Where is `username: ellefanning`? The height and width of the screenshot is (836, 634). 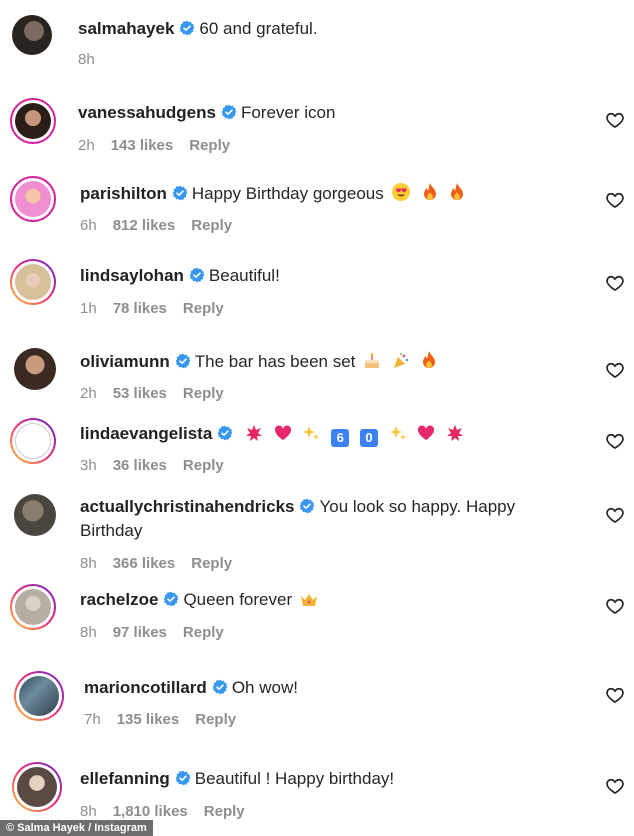 username: ellefanning is located at coordinates (125, 778).